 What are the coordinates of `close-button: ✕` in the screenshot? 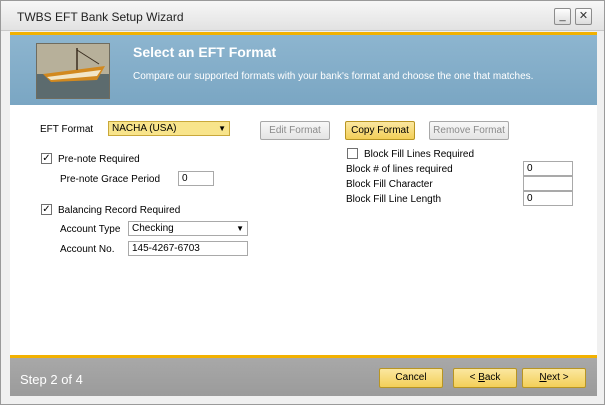 It's located at (583, 16).